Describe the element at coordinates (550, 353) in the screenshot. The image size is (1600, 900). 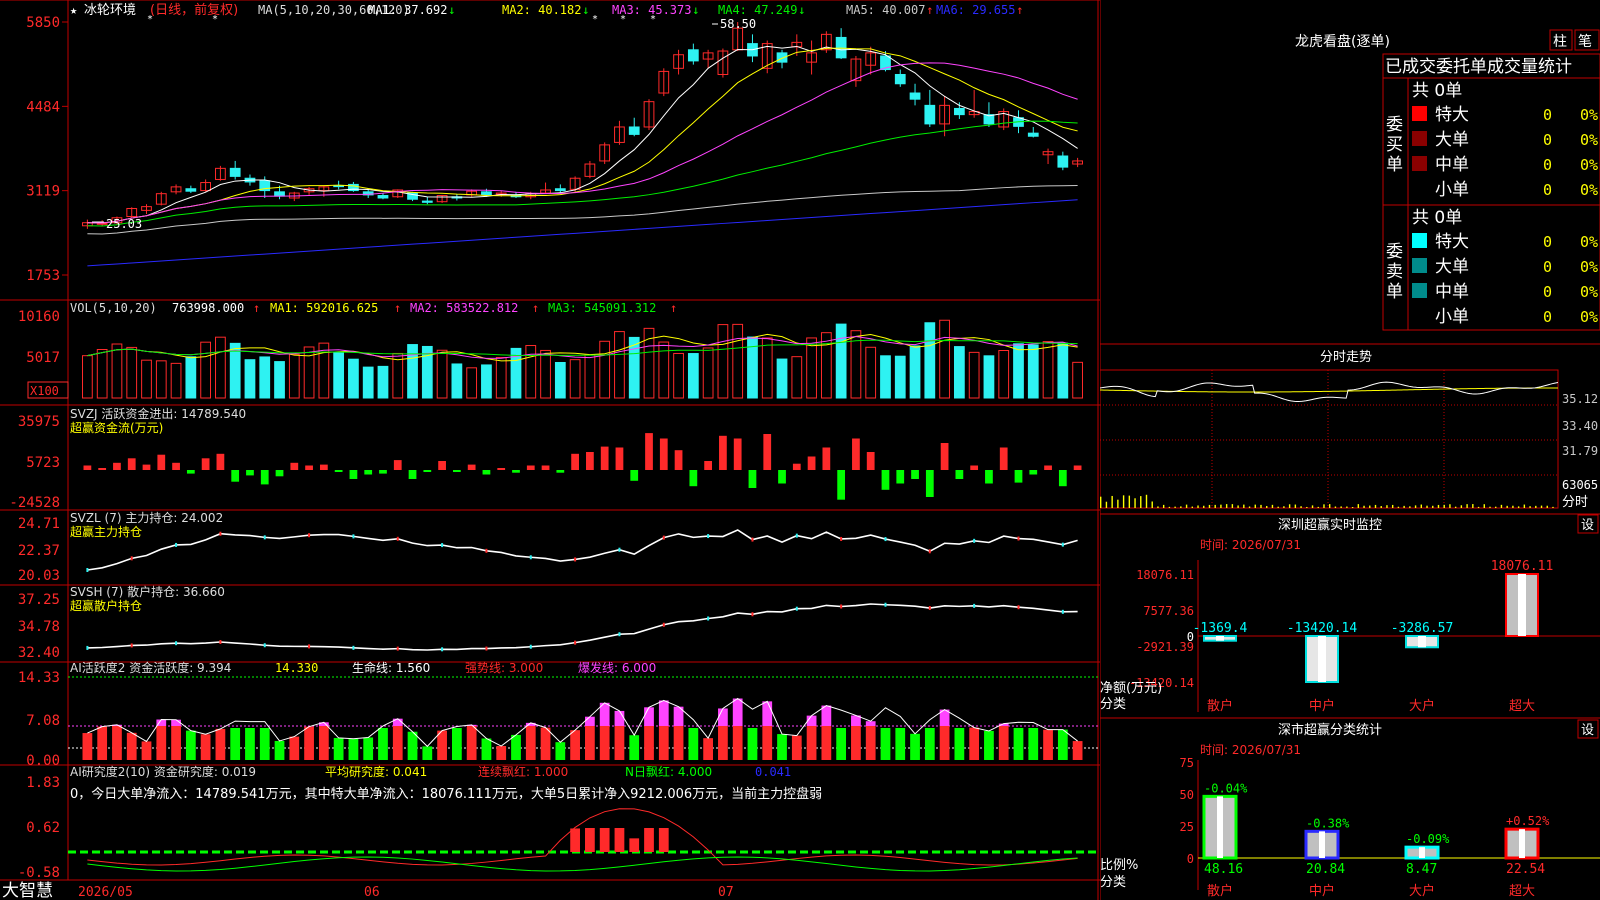
I see `volume-plot: 10160 5017` at that location.